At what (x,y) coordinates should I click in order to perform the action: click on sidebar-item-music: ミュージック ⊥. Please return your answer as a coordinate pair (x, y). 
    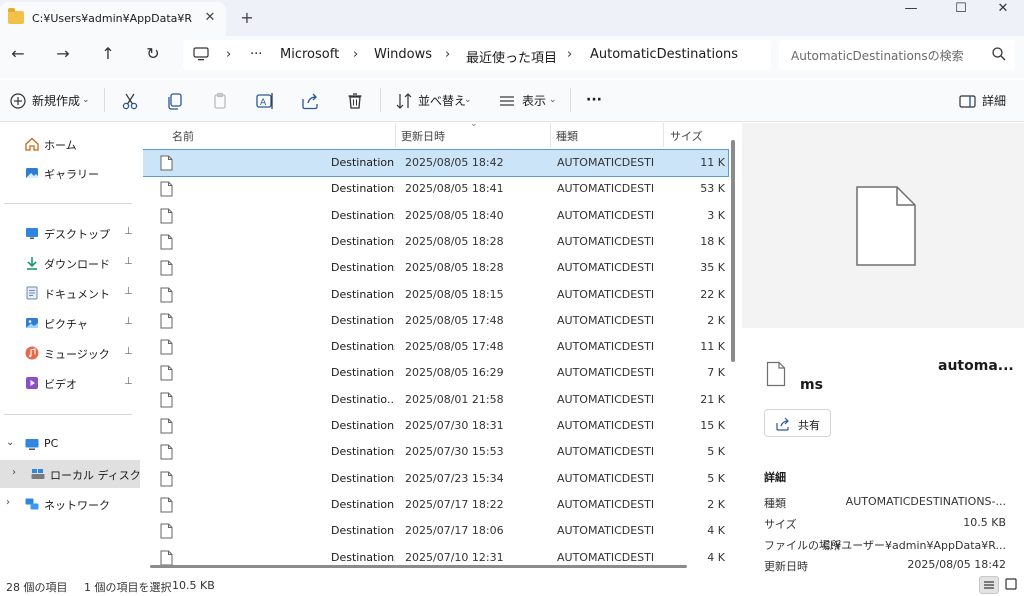
    Looking at the image, I should click on (70, 353).